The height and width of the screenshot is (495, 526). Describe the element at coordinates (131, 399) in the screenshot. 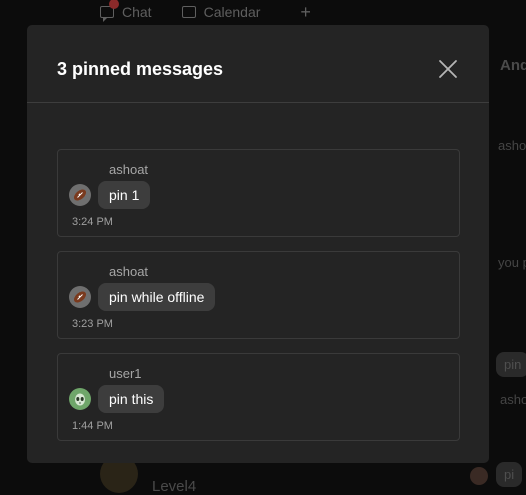

I see `message-text: pin this` at that location.